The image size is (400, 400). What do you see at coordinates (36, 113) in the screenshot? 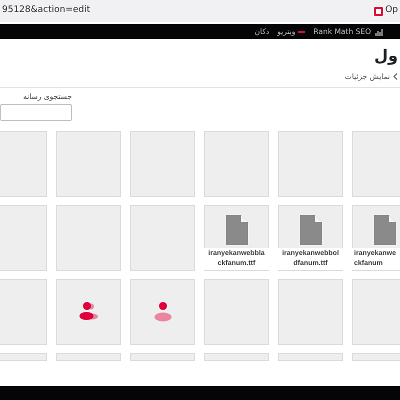
I see `search-field` at bounding box center [36, 113].